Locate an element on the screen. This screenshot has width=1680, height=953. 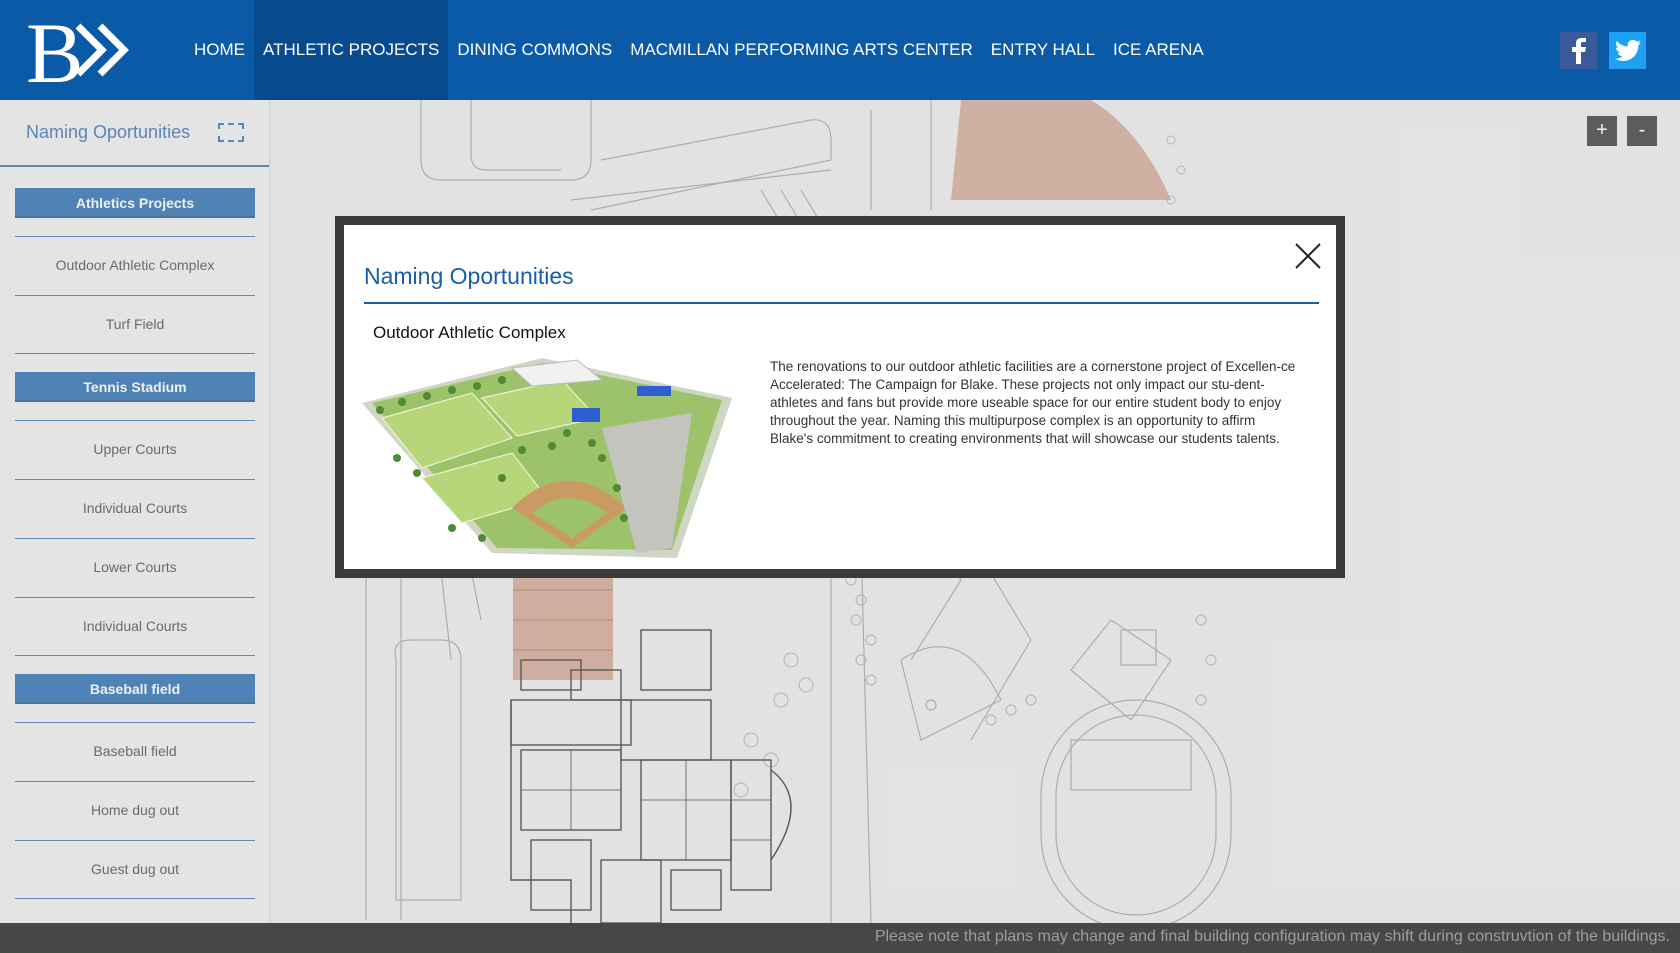
twitter-icon is located at coordinates (1627, 50).